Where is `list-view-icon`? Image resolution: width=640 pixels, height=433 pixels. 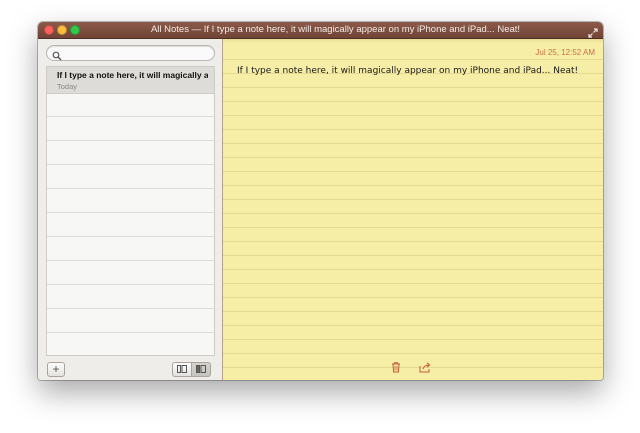
list-view-icon is located at coordinates (182, 369).